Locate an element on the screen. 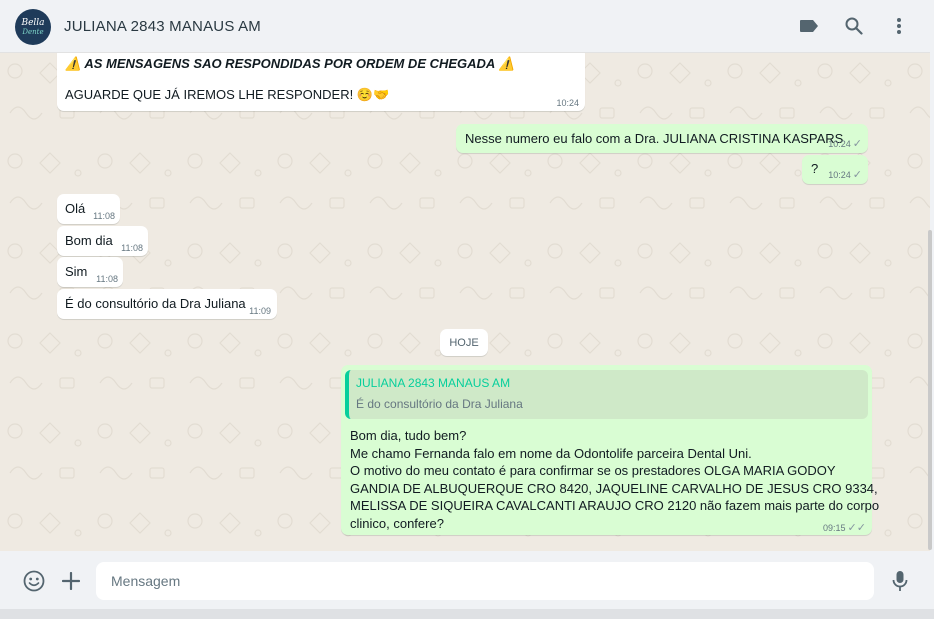 Image resolution: width=934 pixels, height=619 pixels. message-incoming: Bom dia 11:08 is located at coordinates (102, 241).